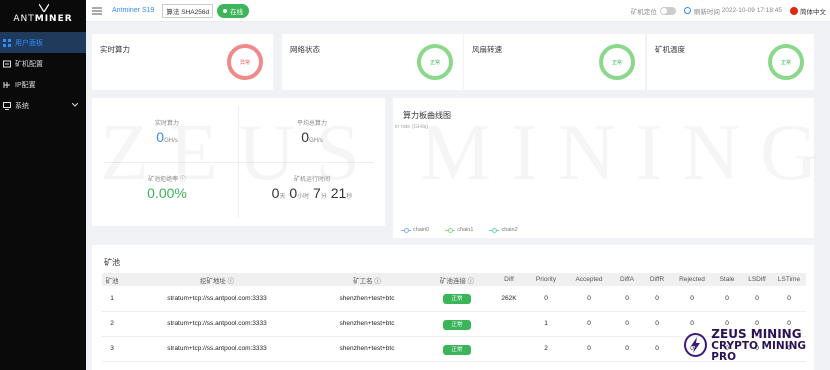 The width and height of the screenshot is (830, 370). Describe the element at coordinates (427, 115) in the screenshot. I see `curve-title: 算力板曲线图` at that location.